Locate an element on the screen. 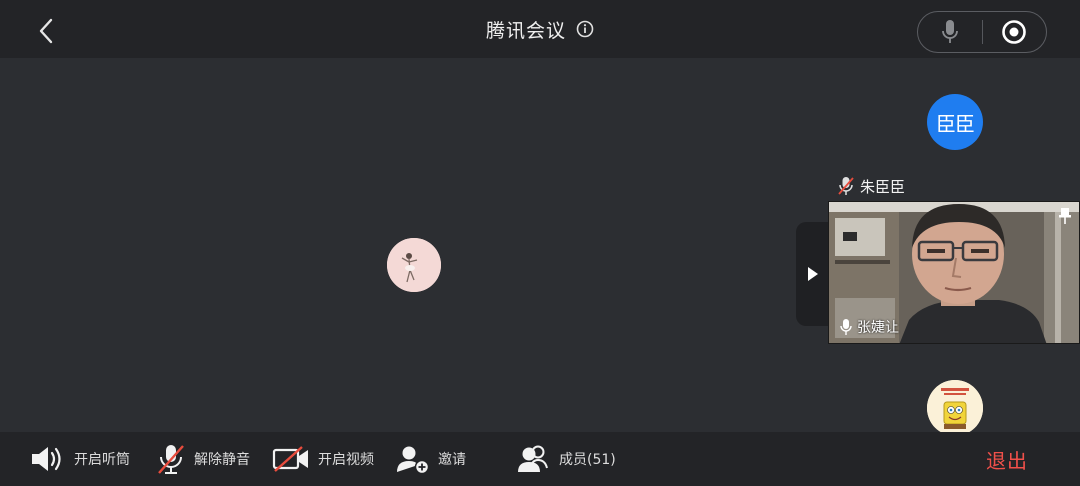  video-button: 开启视频 is located at coordinates (323, 459).